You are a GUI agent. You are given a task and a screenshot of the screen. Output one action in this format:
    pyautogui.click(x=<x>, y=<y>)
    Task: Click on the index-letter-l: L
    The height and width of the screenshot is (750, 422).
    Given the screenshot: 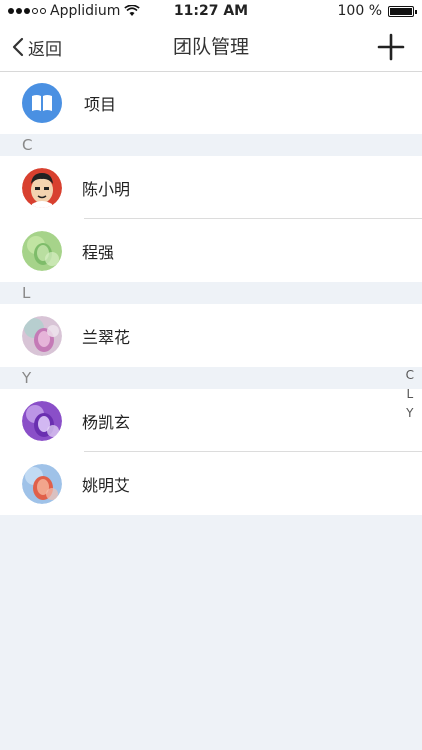 What is the action you would take?
    pyautogui.click(x=409, y=394)
    